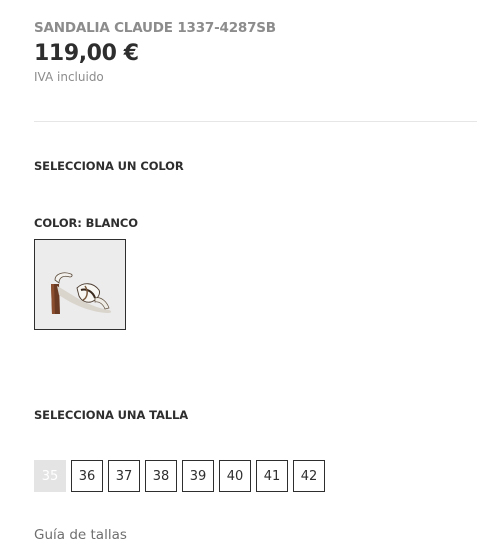 This screenshot has height=557, width=477. Describe the element at coordinates (161, 476) in the screenshot. I see `size-option-38: 38` at that location.